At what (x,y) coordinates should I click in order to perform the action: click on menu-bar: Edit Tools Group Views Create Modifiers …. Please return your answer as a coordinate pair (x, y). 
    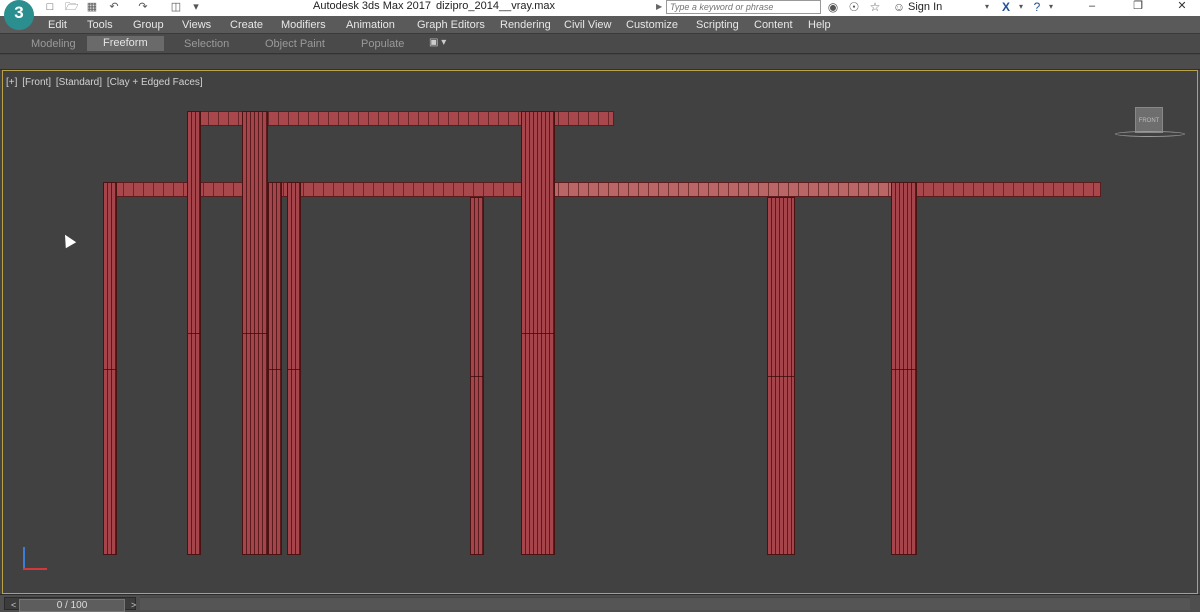
    Looking at the image, I should click on (600, 25).